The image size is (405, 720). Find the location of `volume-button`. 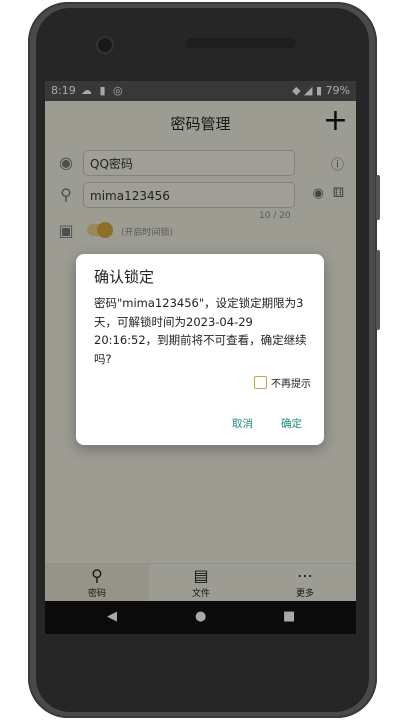

volume-button is located at coordinates (378, 290).